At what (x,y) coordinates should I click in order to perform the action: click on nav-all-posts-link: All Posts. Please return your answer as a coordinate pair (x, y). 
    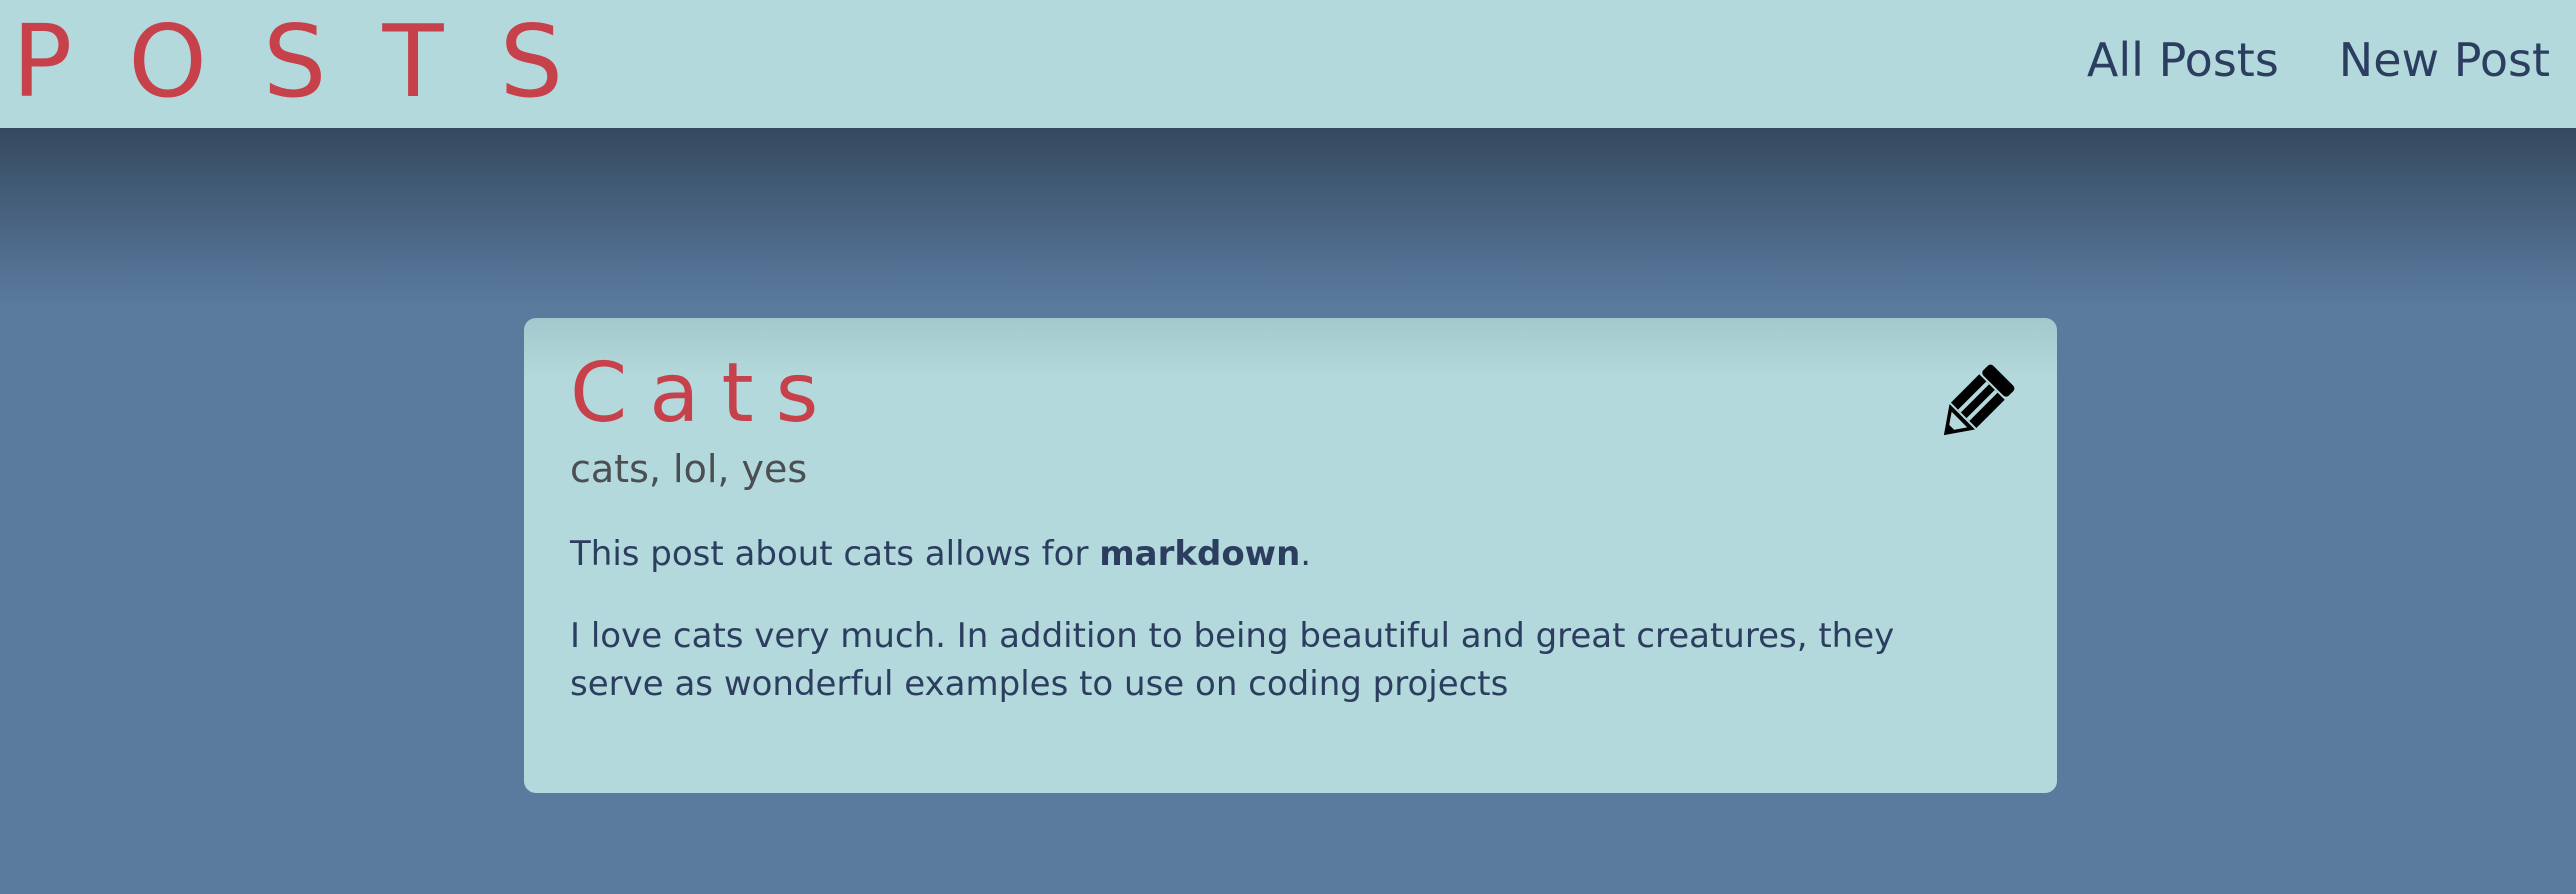
    Looking at the image, I should click on (2183, 60).